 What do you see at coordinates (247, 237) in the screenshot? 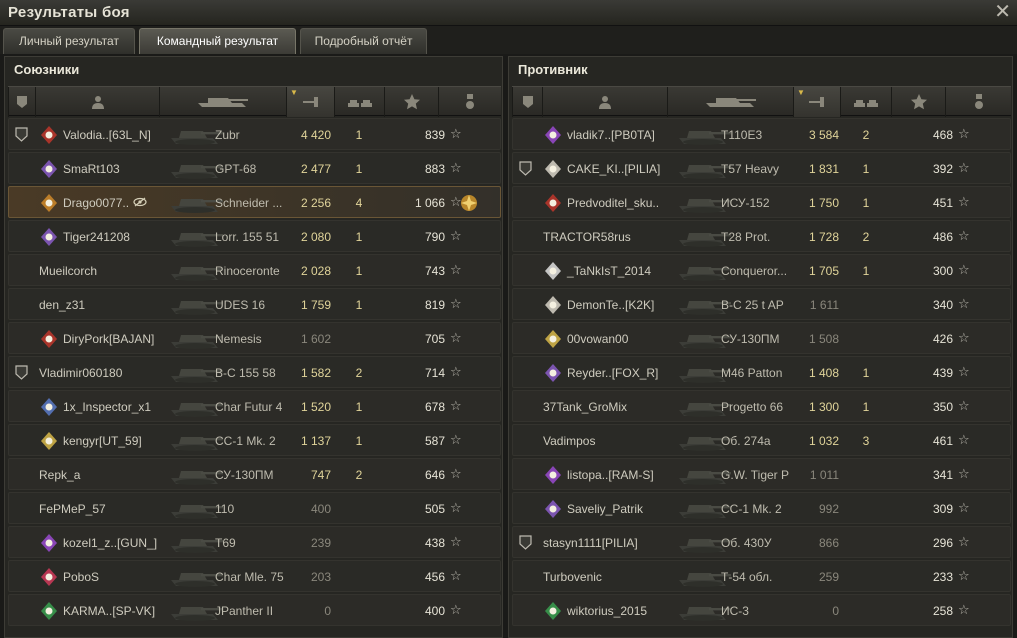
I see `vehicle-name: Lorr. 155 51` at bounding box center [247, 237].